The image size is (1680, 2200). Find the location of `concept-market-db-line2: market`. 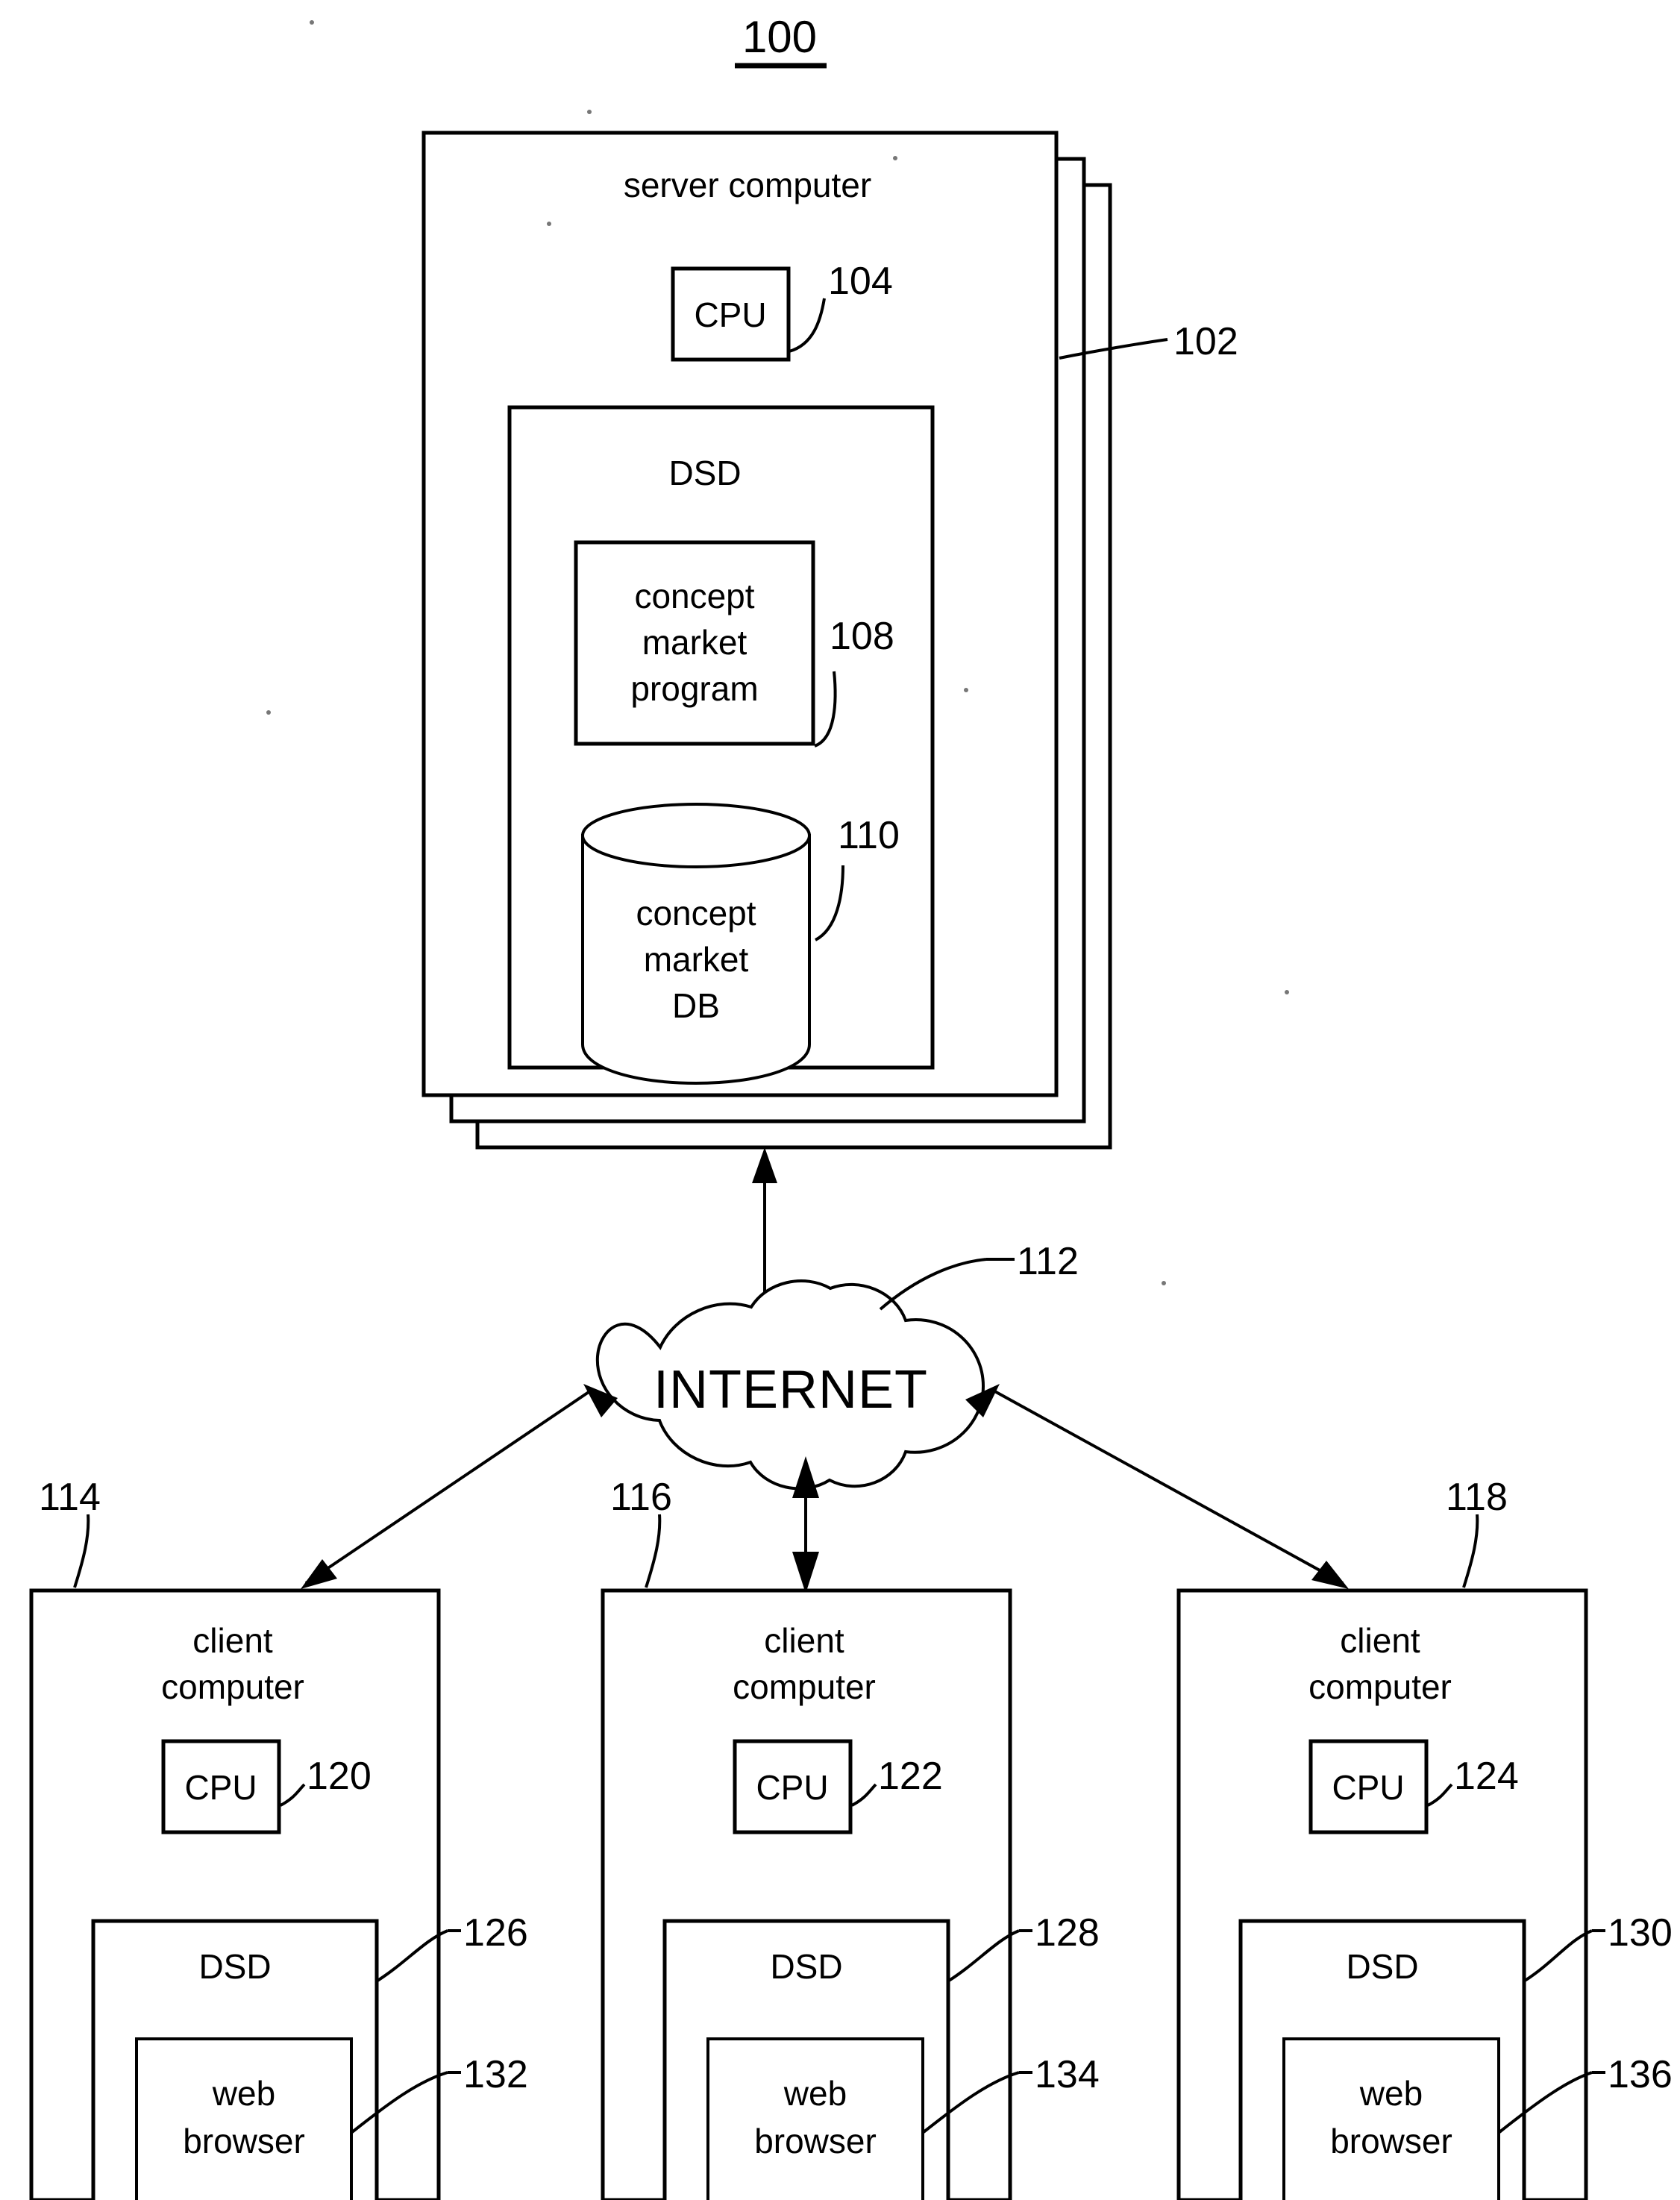

concept-market-db-line2: market is located at coordinates (696, 960).